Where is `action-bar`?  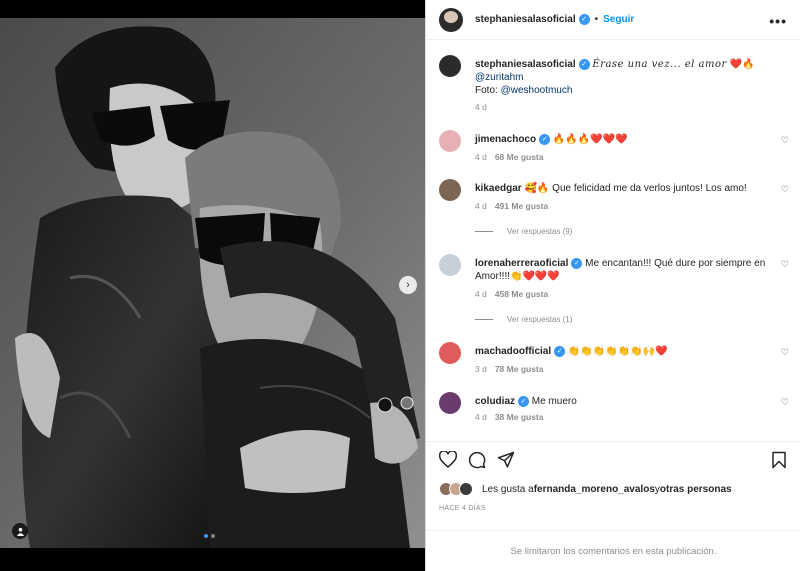 action-bar is located at coordinates (613, 461).